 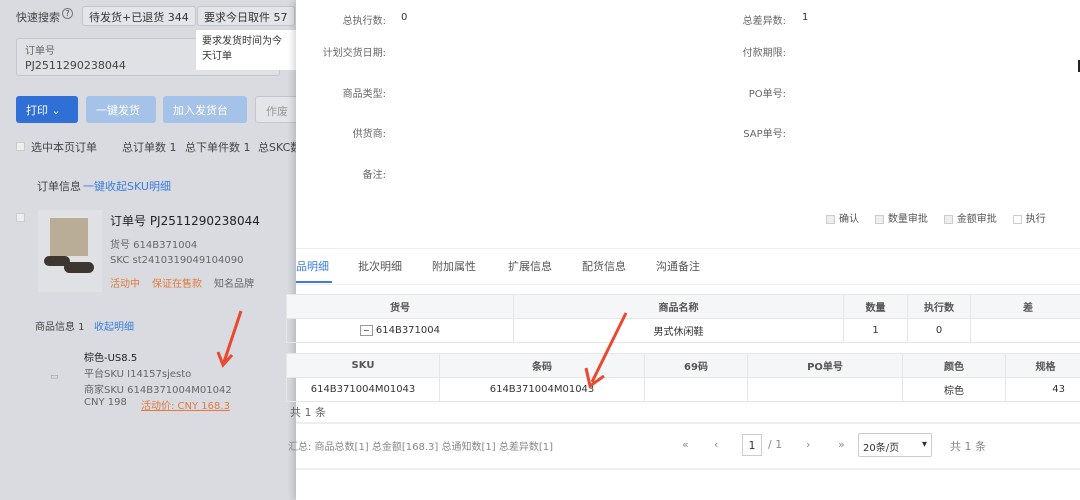 What do you see at coordinates (716, 444) in the screenshot?
I see `prev-page-icon: ‹` at bounding box center [716, 444].